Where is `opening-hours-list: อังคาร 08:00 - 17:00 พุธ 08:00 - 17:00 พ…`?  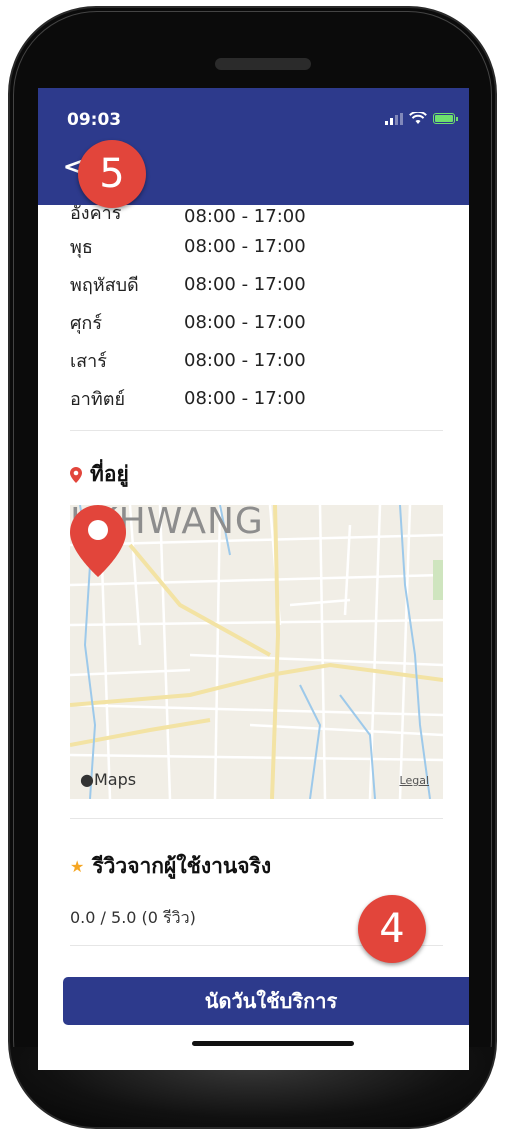 opening-hours-list: อังคาร 08:00 - 17:00 พุธ 08:00 - 17:00 พ… is located at coordinates (260, 311).